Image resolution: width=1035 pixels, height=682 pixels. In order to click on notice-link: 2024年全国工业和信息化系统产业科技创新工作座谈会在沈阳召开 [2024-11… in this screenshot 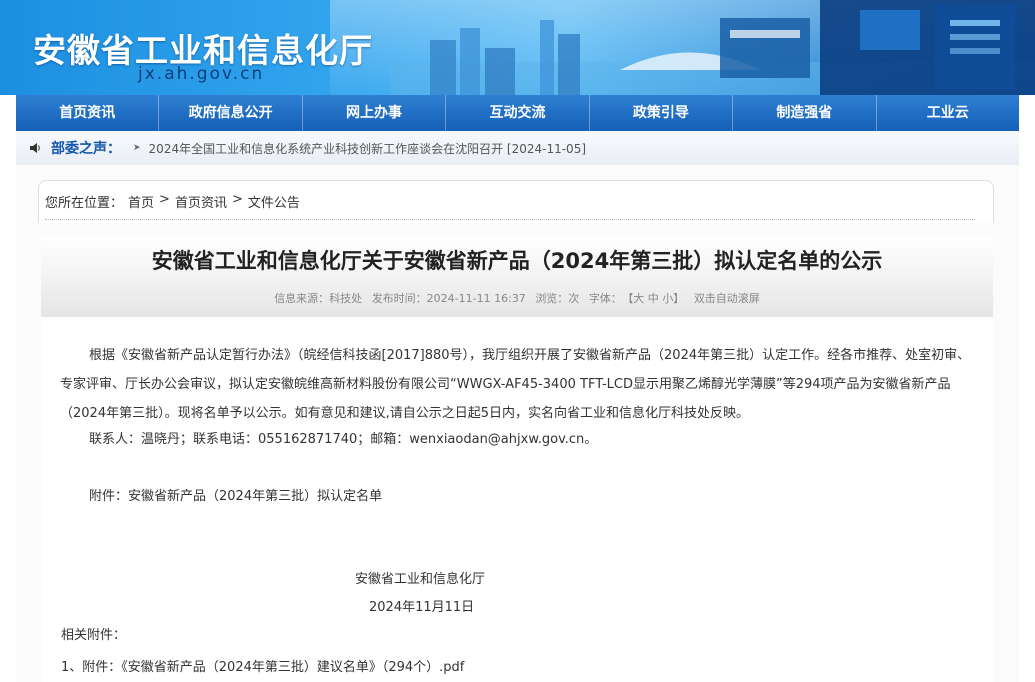, I will do `click(367, 148)`.